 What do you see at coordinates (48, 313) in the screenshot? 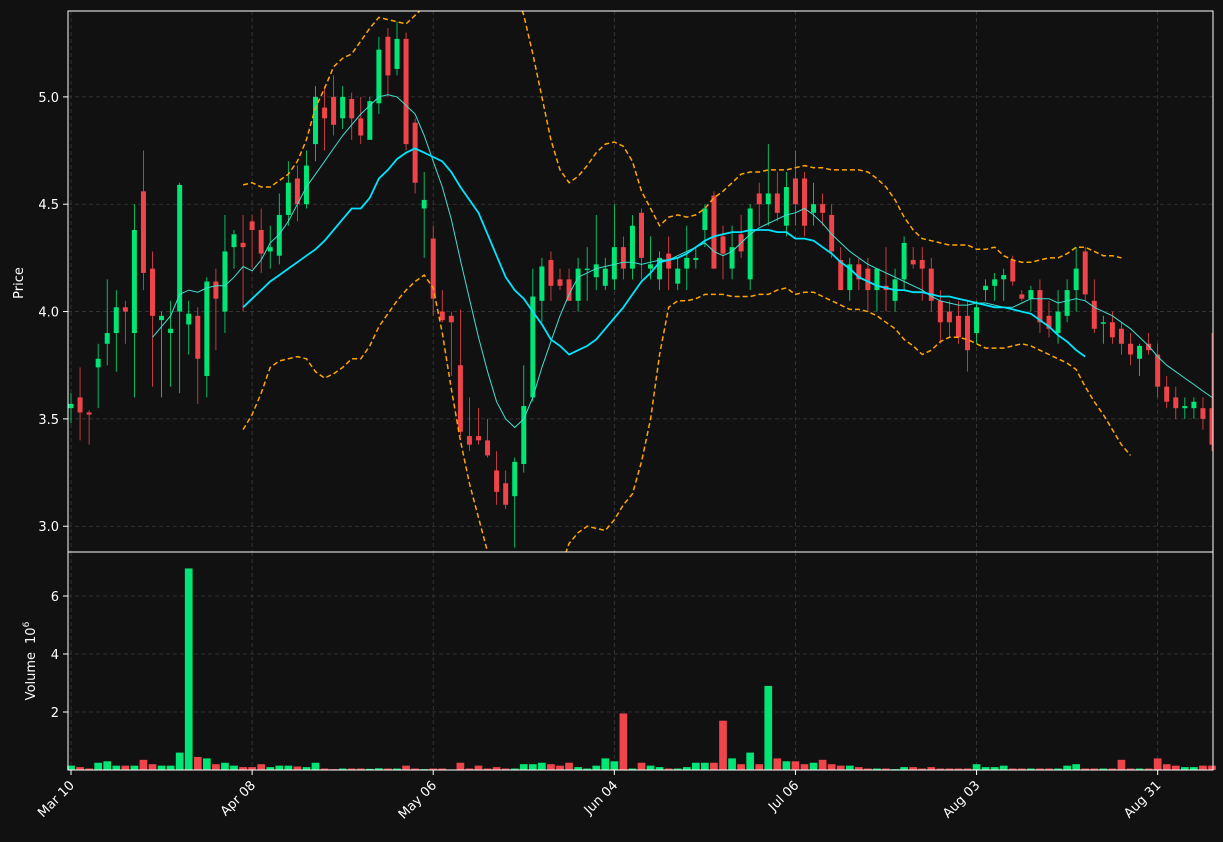
I see `price-ytick-label: 4.0` at bounding box center [48, 313].